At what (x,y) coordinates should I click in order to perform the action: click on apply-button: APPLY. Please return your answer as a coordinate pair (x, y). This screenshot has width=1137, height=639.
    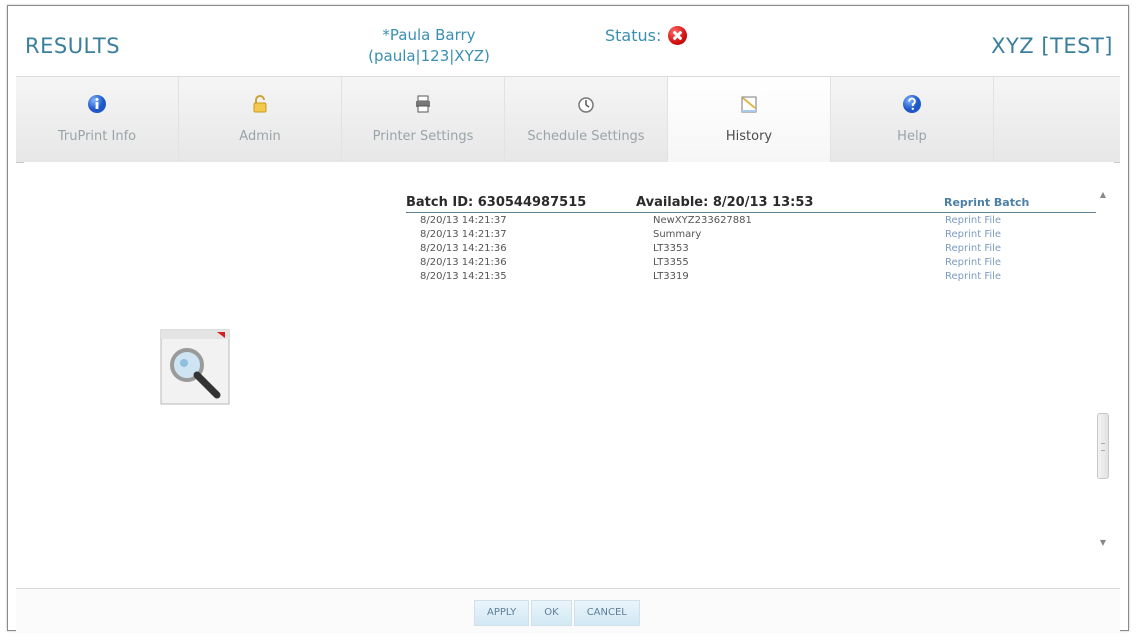
    Looking at the image, I should click on (502, 613).